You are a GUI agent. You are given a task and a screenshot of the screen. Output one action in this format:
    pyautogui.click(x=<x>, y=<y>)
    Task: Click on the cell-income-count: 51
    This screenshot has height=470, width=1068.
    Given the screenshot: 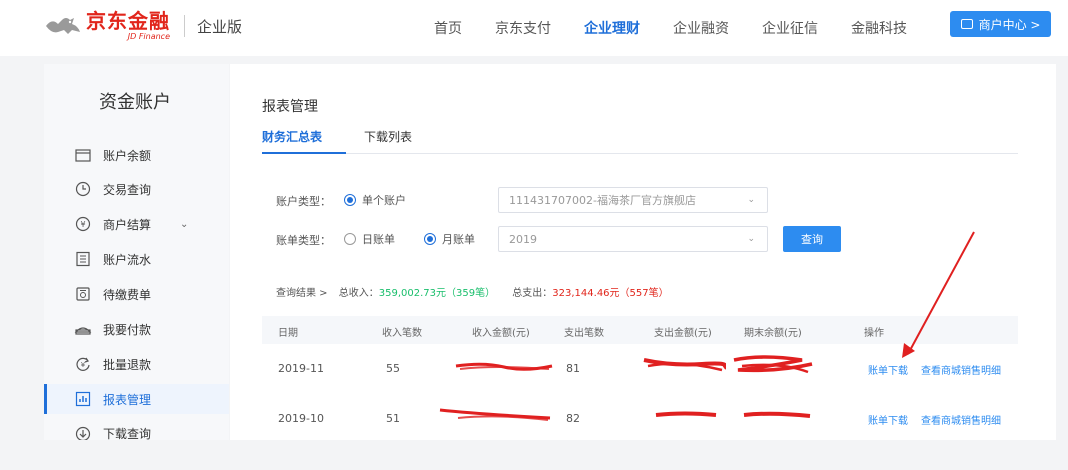 What is the action you would take?
    pyautogui.click(x=393, y=418)
    